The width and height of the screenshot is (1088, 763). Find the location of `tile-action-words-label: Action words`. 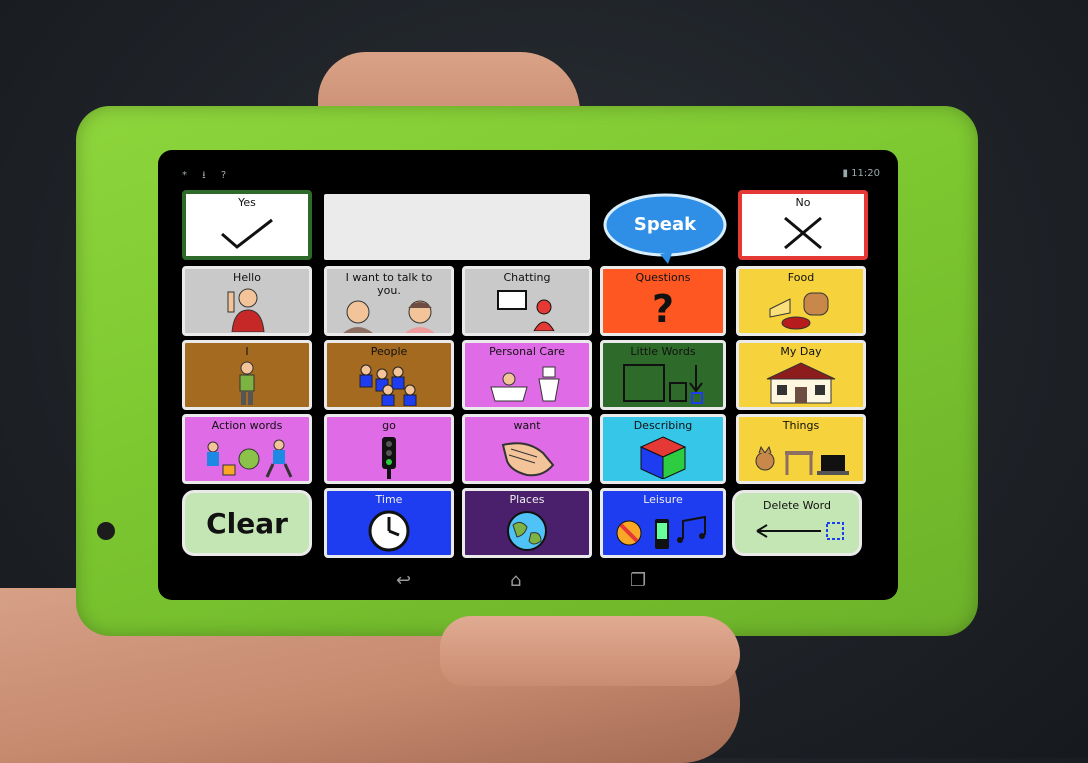

tile-action-words-label: Action words is located at coordinates (247, 425).